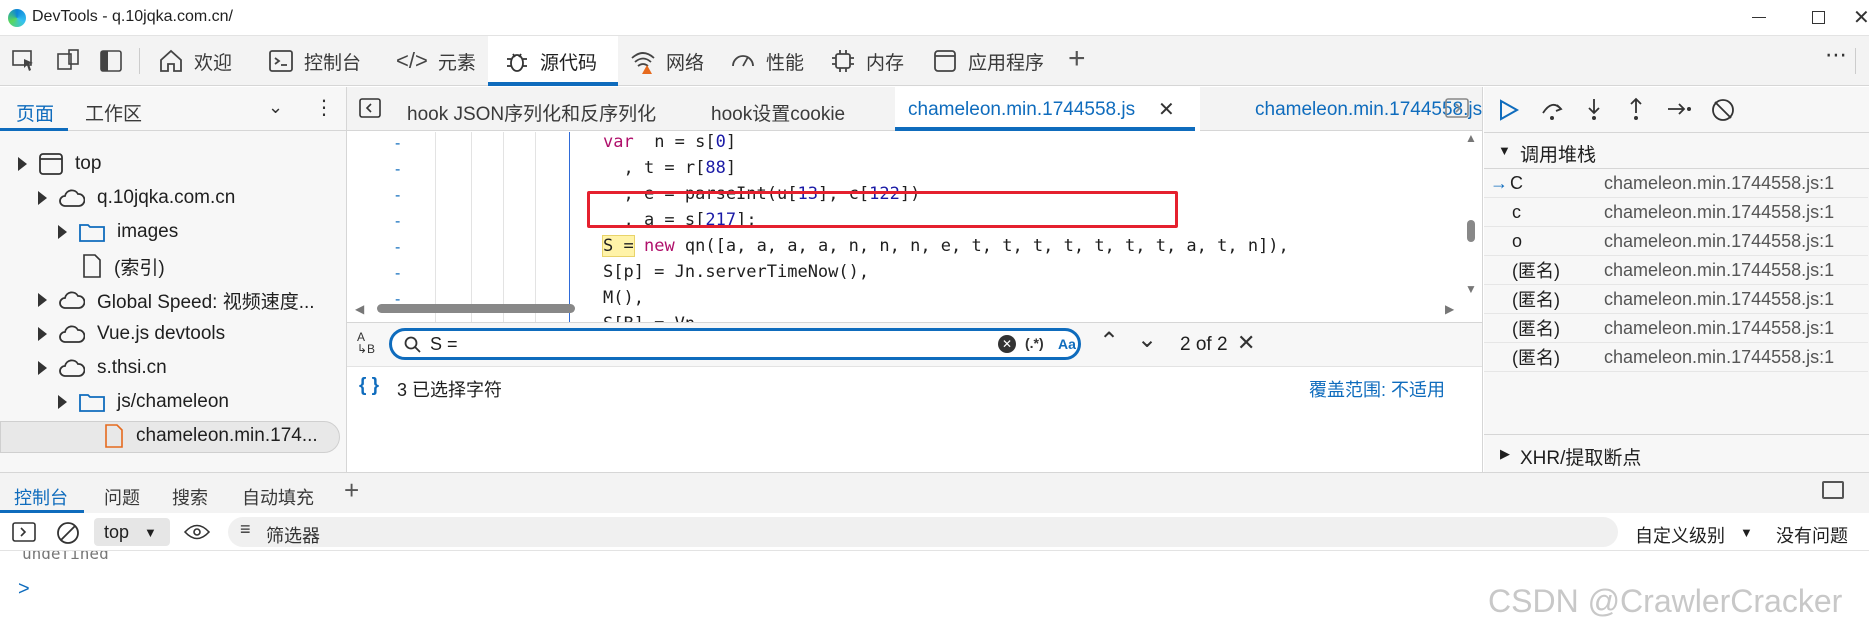  What do you see at coordinates (553, 61) in the screenshot?
I see `tab-sources: 源代码` at bounding box center [553, 61].